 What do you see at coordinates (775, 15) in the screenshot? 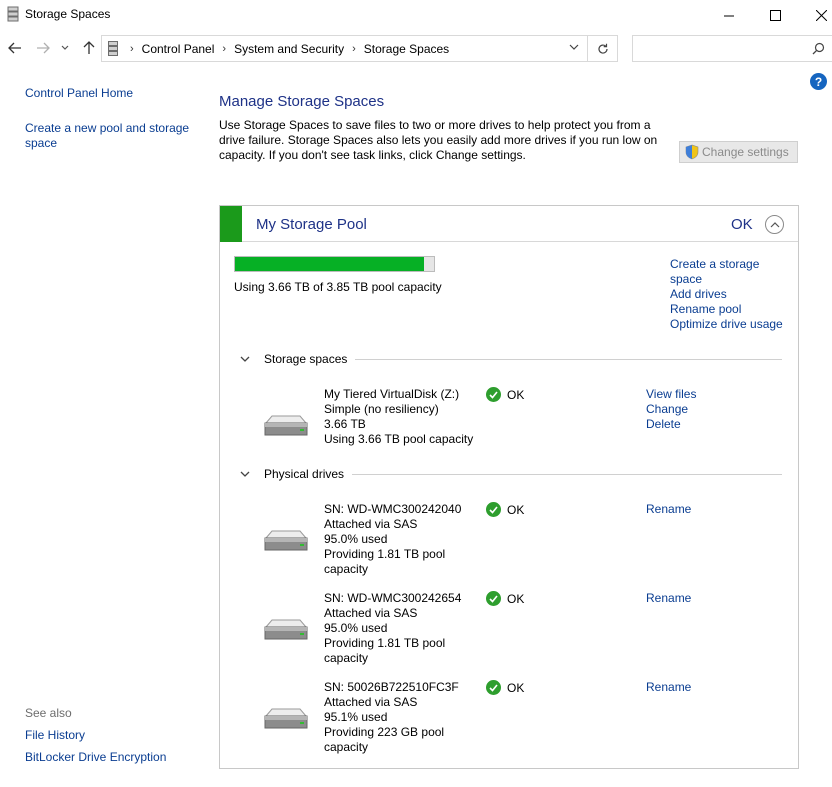
I see `maximize-button` at bounding box center [775, 15].